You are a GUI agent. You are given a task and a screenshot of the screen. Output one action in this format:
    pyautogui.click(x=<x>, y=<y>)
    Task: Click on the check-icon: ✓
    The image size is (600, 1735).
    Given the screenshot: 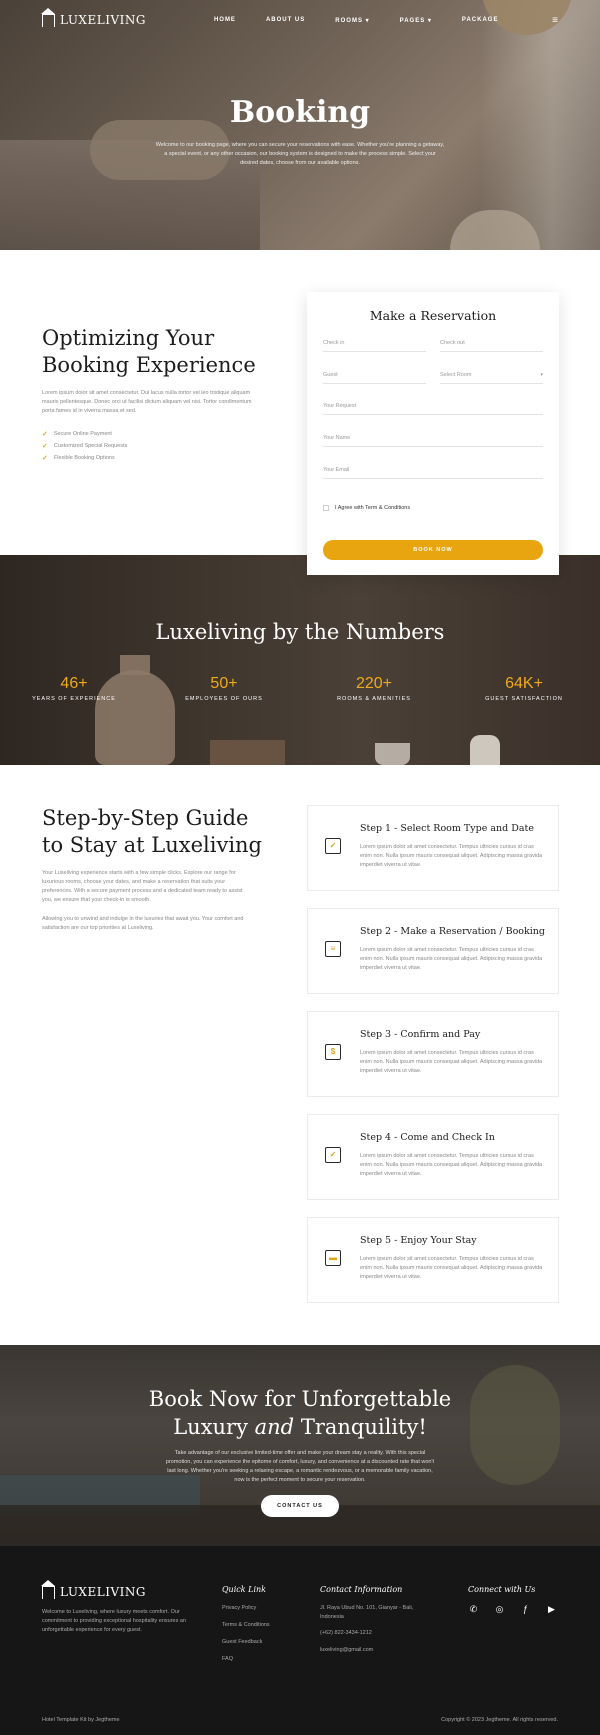 What is the action you would take?
    pyautogui.click(x=45, y=446)
    